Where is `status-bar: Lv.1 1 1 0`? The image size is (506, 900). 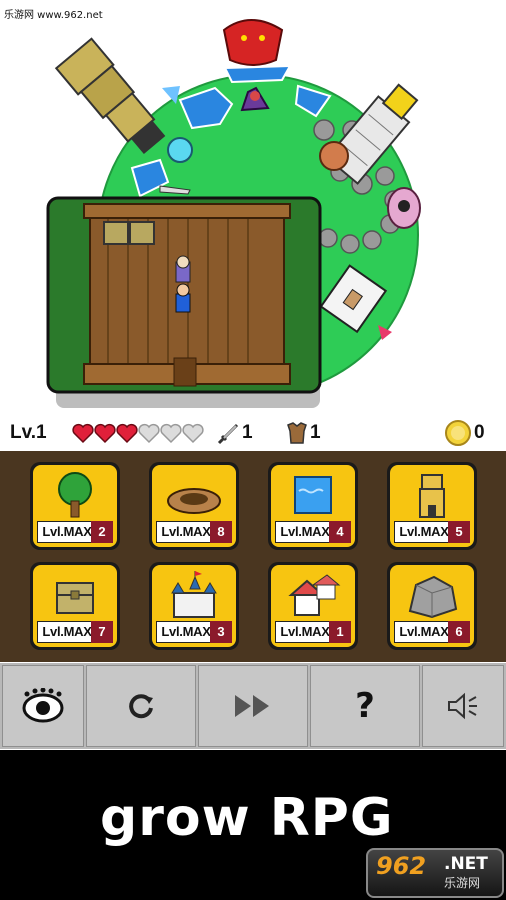 status-bar: Lv.1 1 1 0 is located at coordinates (253, 434).